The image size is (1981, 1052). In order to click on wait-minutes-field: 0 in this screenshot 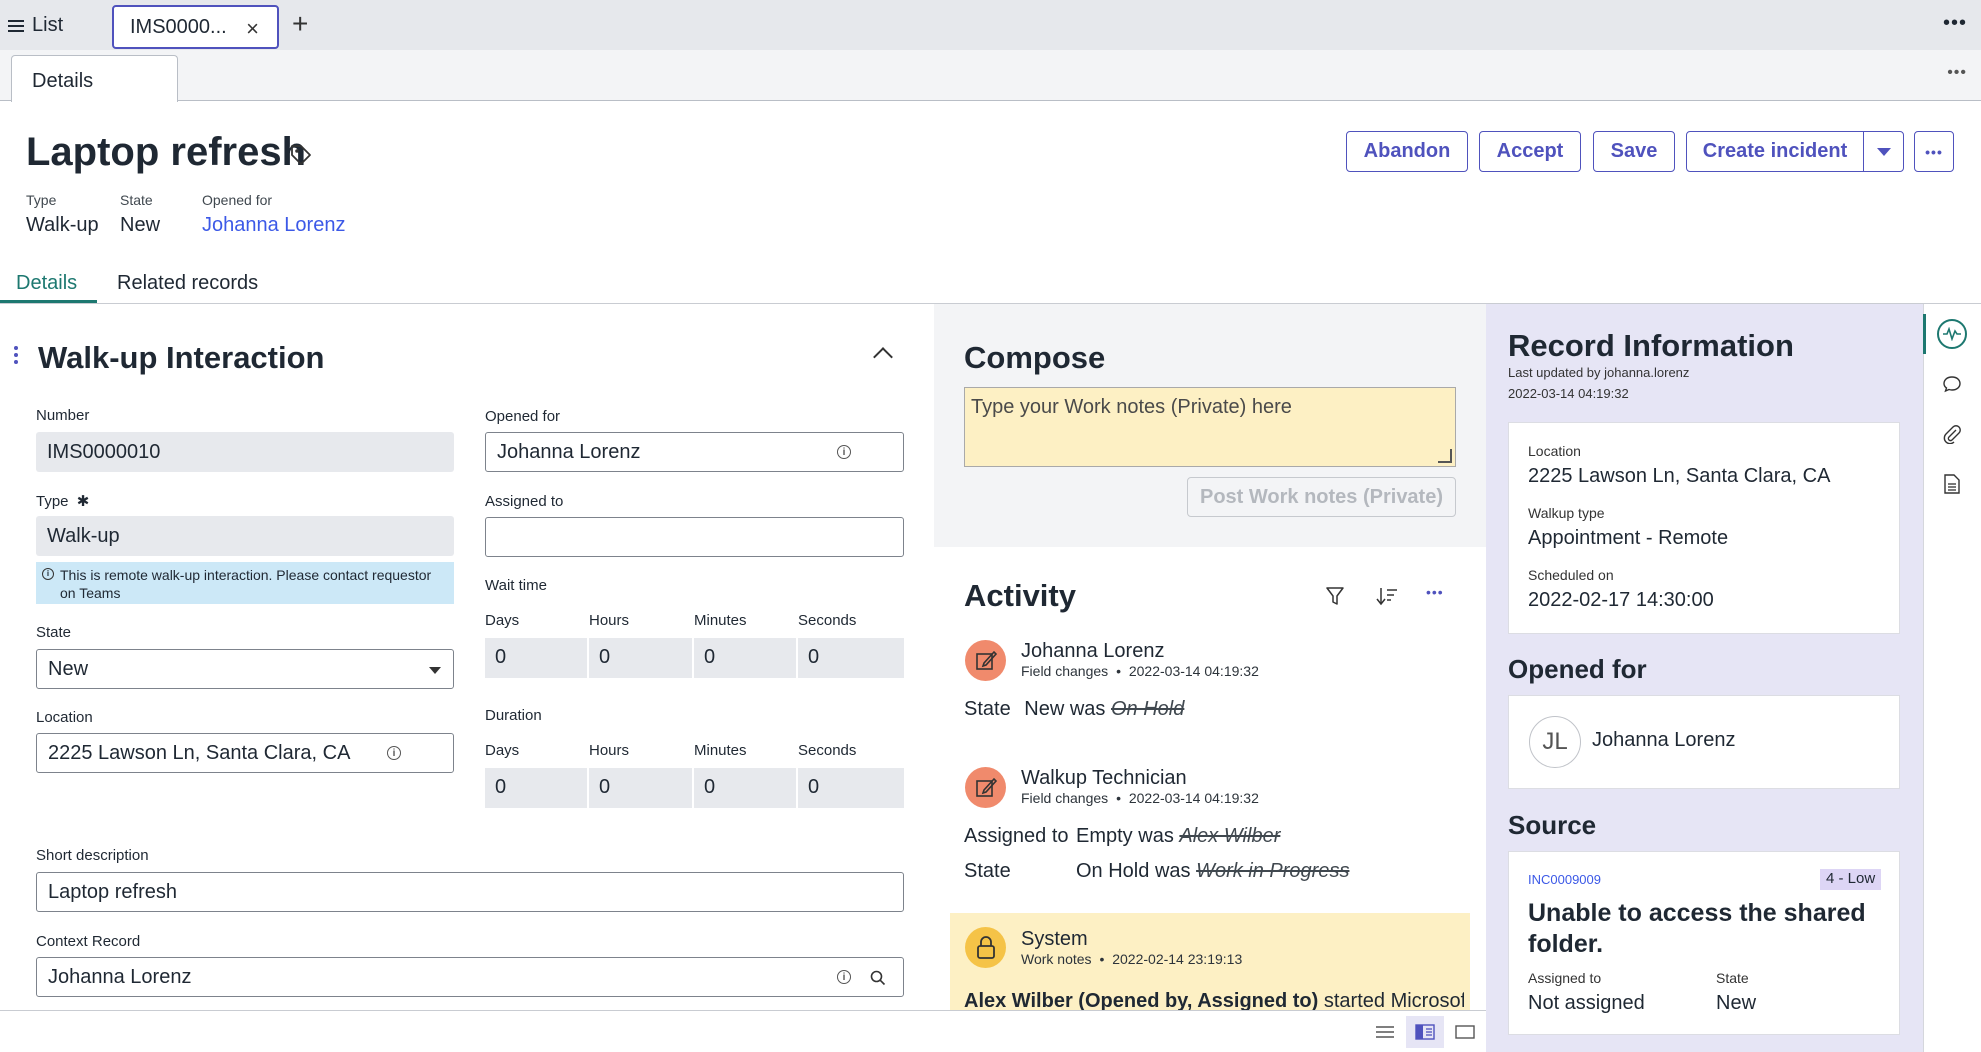, I will do `click(745, 658)`.